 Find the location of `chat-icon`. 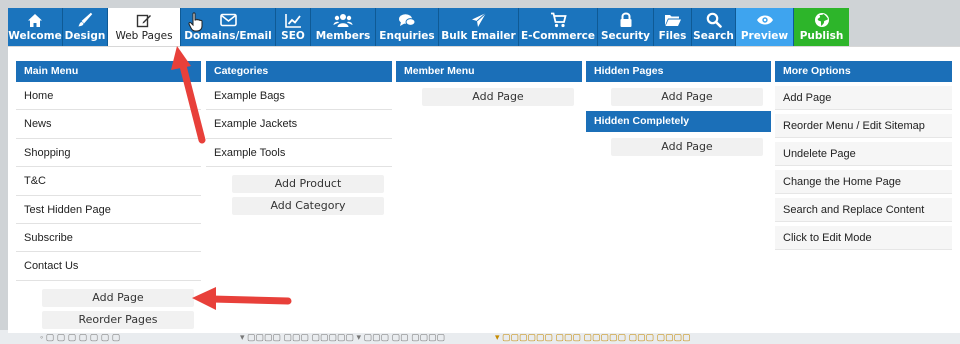

chat-icon is located at coordinates (407, 20).